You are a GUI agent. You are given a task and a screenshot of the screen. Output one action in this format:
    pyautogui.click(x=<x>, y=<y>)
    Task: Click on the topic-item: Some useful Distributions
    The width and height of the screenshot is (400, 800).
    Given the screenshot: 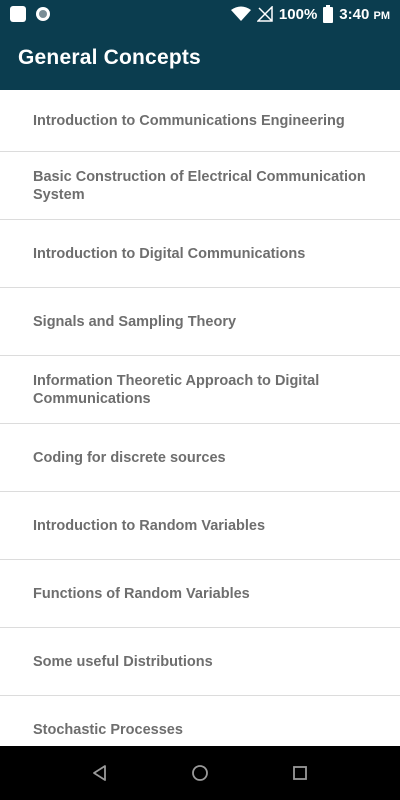 What is the action you would take?
    pyautogui.click(x=200, y=662)
    